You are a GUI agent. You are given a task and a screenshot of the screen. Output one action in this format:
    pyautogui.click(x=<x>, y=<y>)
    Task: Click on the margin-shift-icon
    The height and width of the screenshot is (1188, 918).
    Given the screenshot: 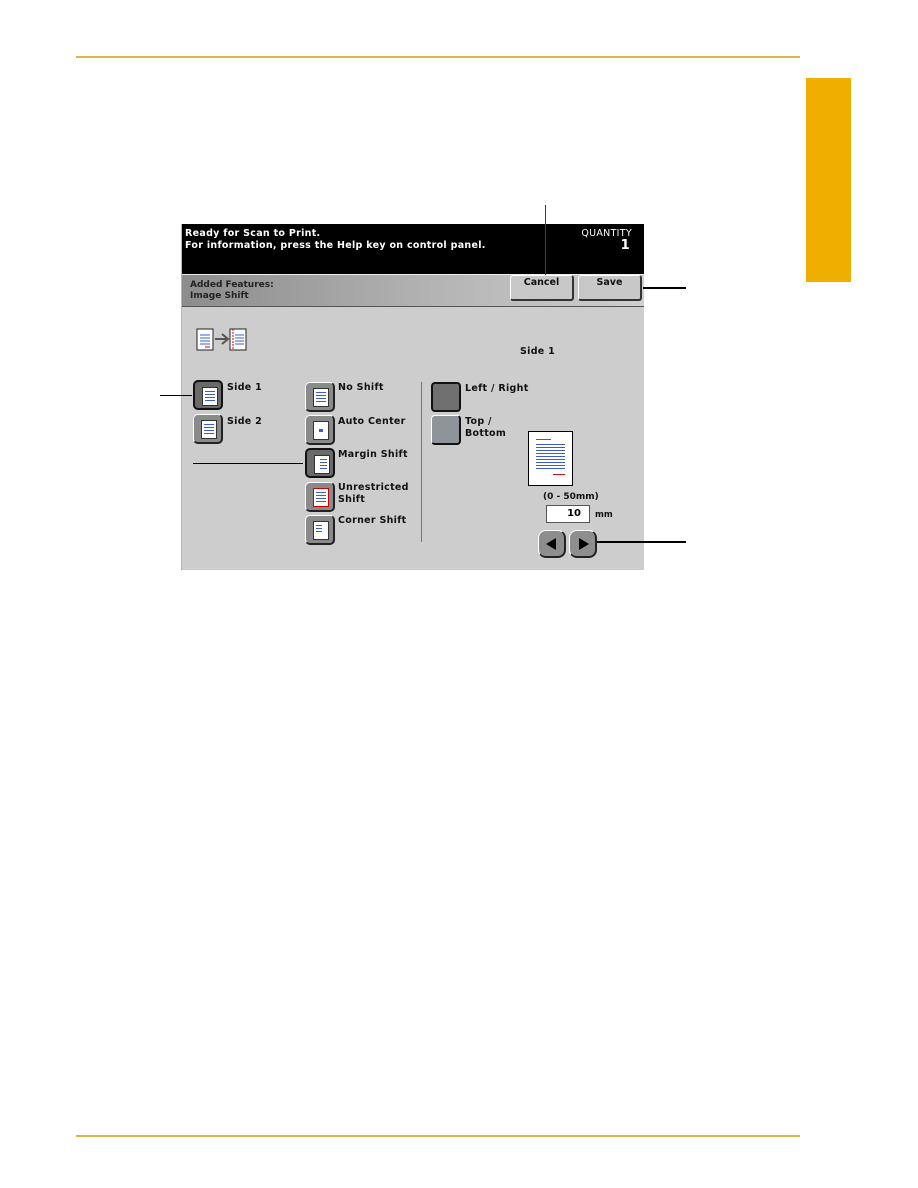 What is the action you would take?
    pyautogui.click(x=322, y=464)
    